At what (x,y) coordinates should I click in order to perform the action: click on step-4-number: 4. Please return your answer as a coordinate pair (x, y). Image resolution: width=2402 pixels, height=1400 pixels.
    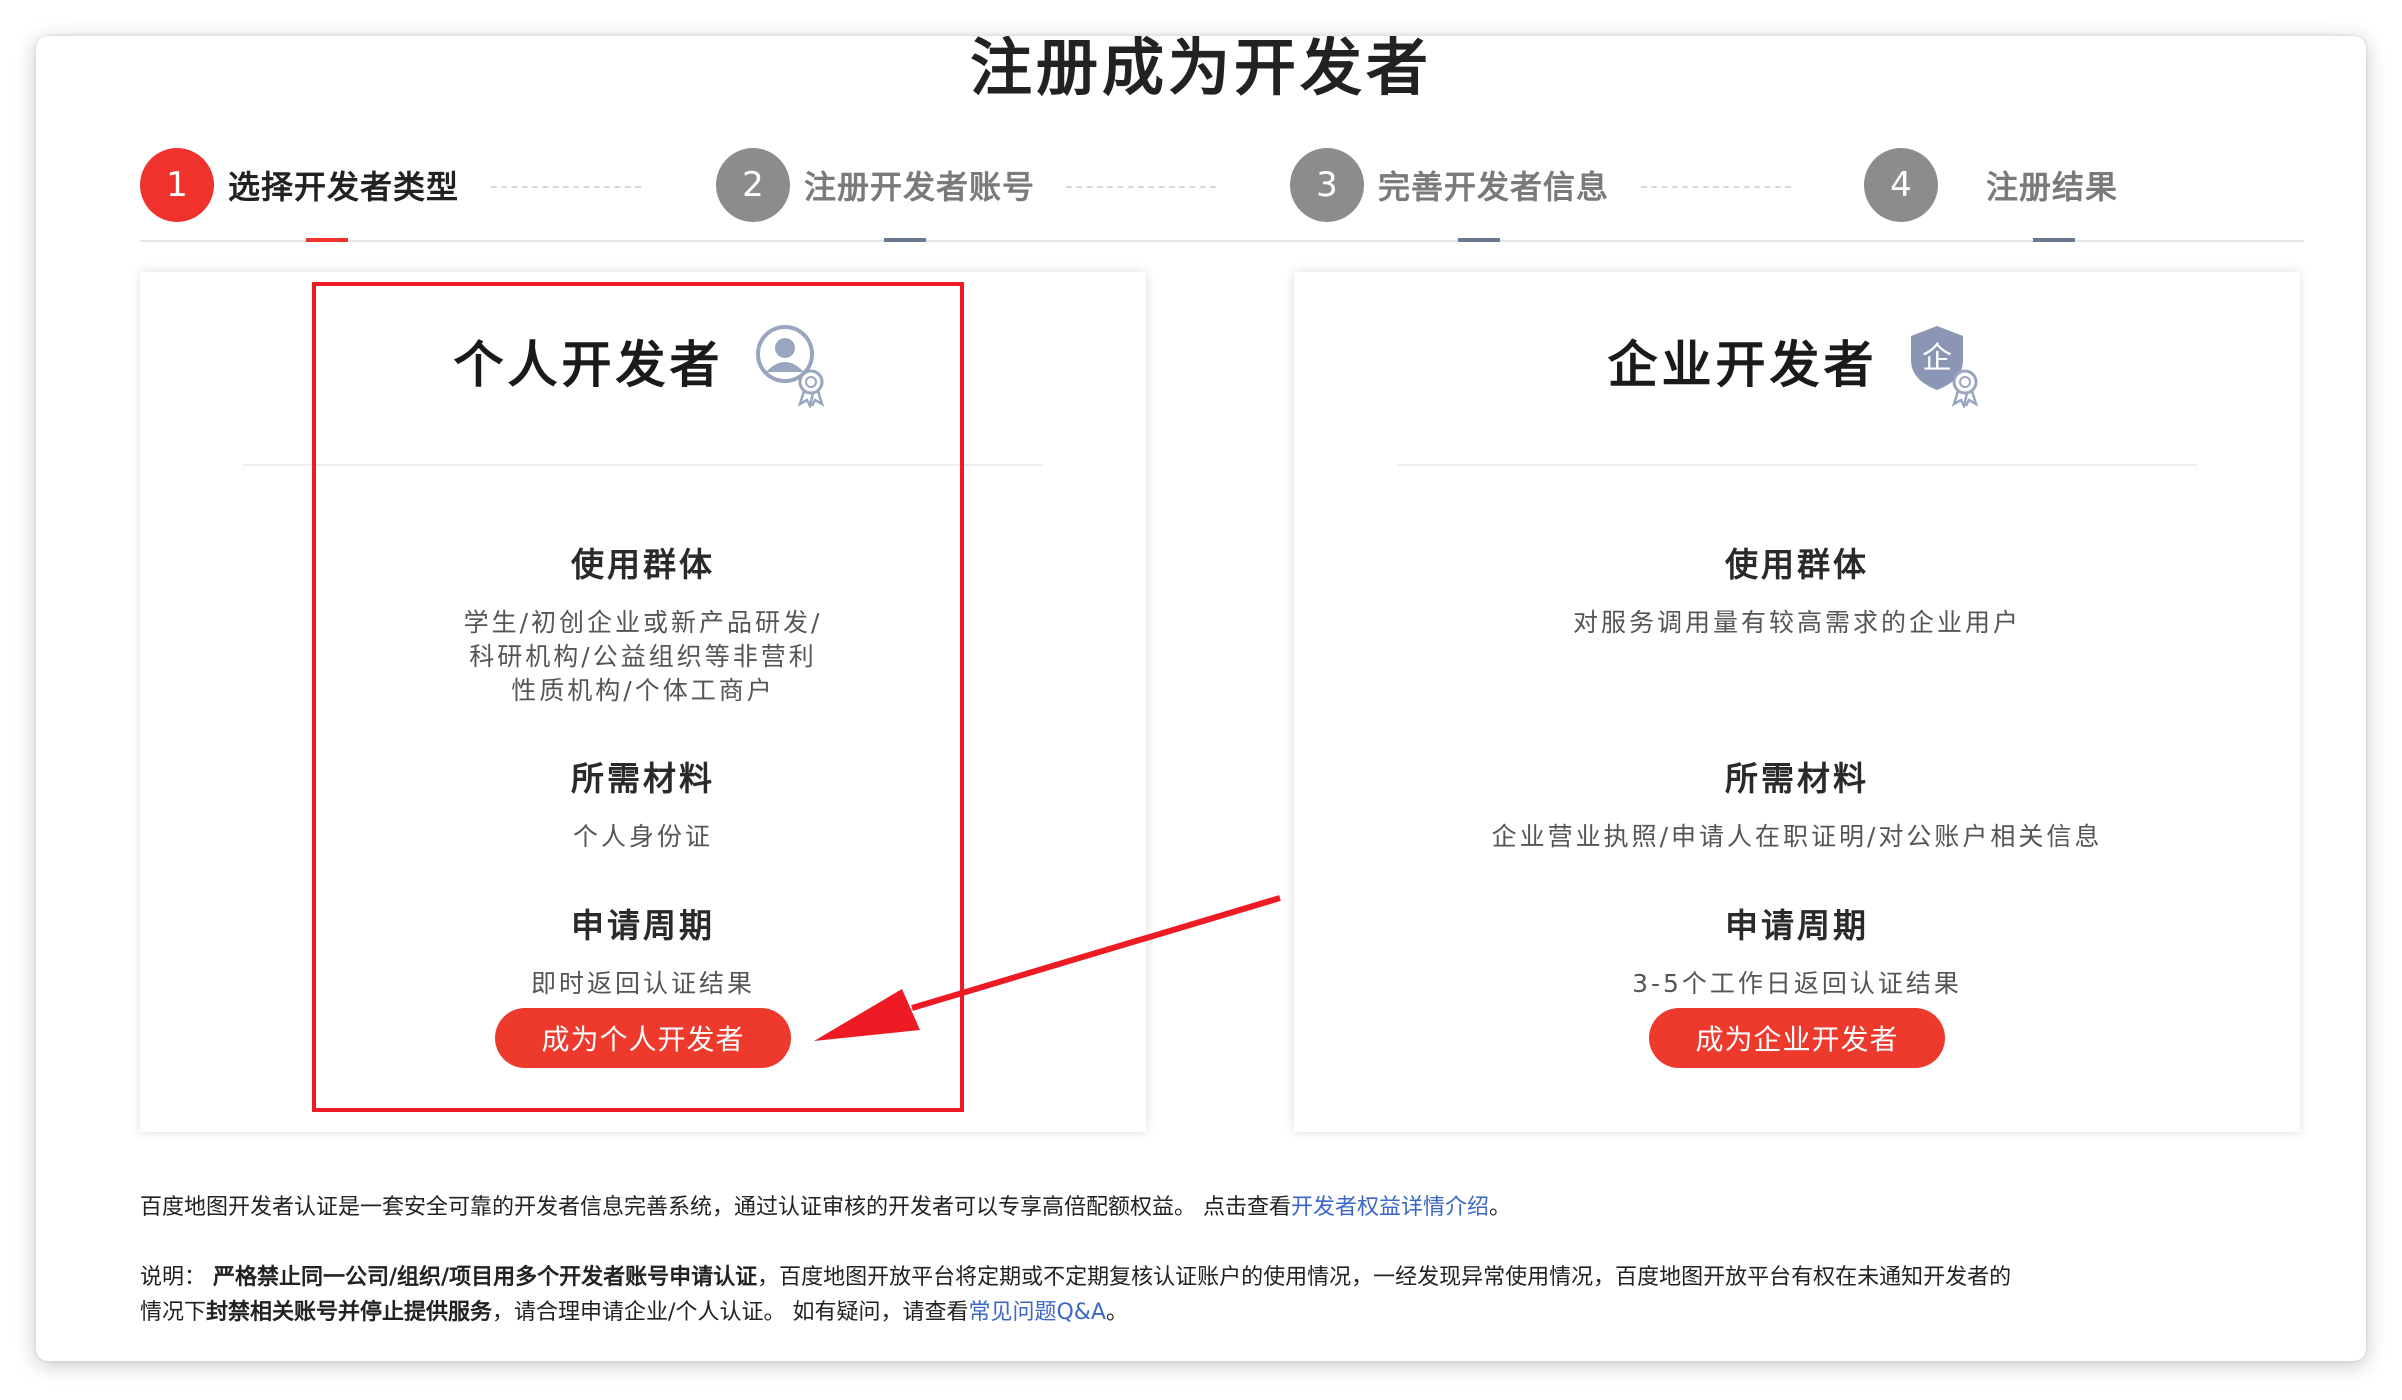
    Looking at the image, I should click on (1901, 185).